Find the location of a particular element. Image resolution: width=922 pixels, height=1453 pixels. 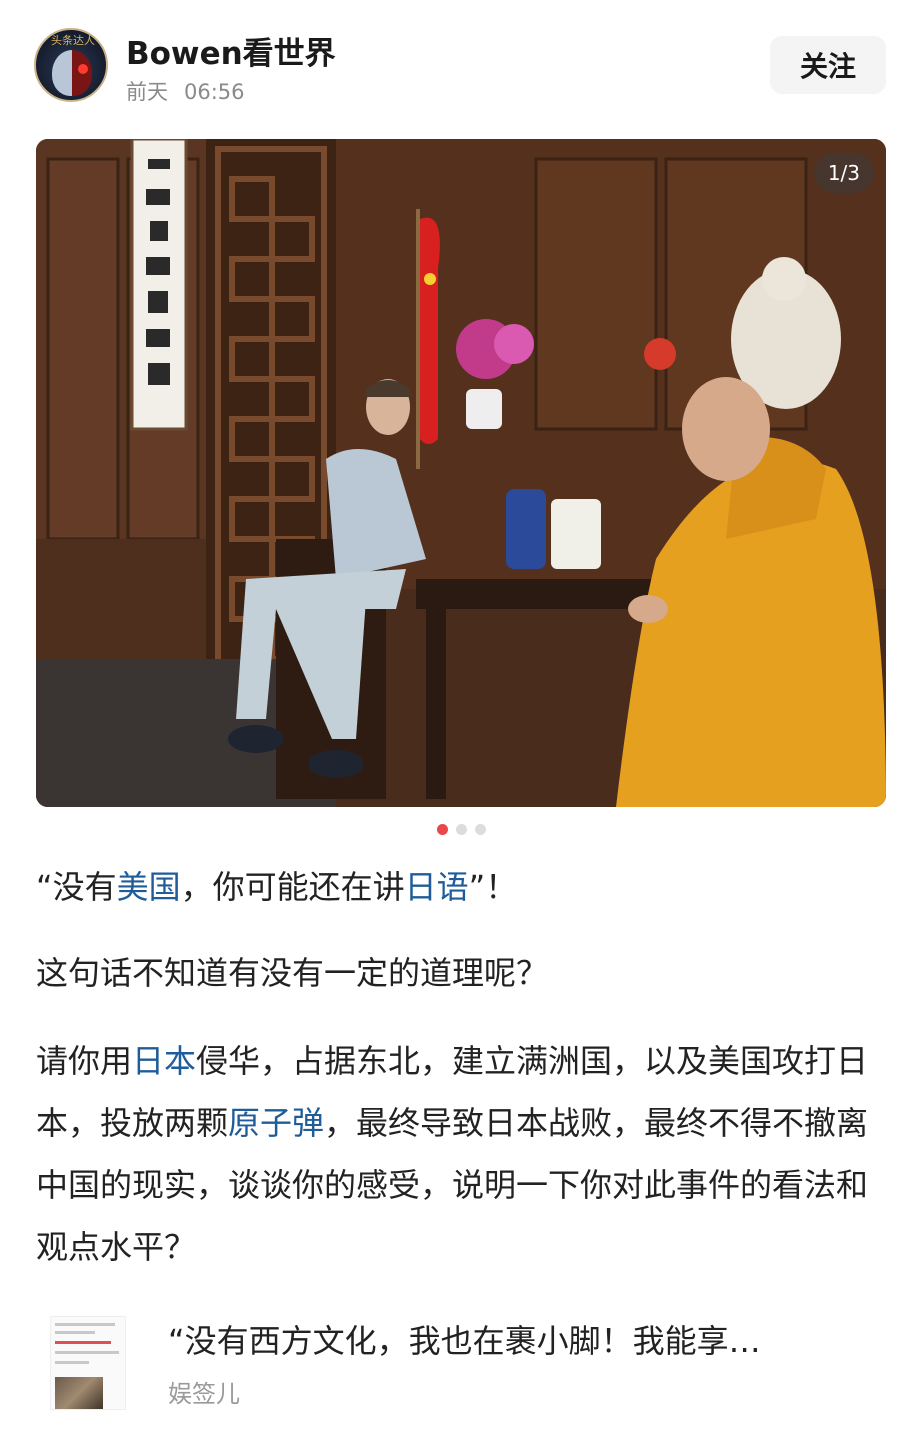

gallery-pagination is located at coordinates (461, 830).